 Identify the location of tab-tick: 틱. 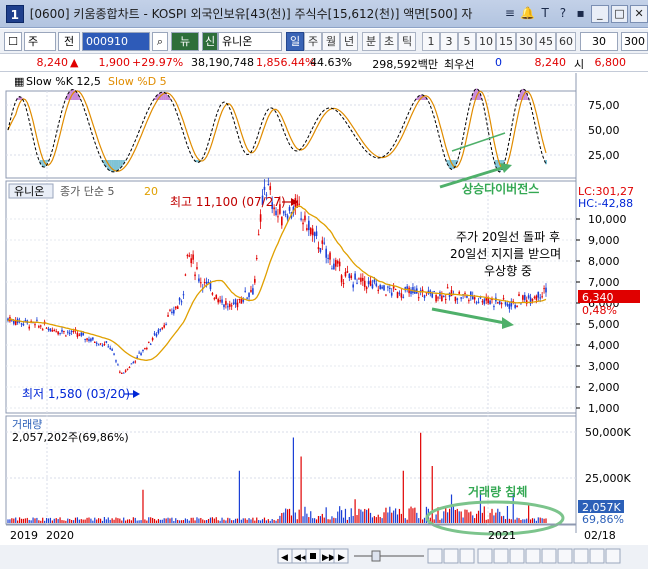
(407, 41).